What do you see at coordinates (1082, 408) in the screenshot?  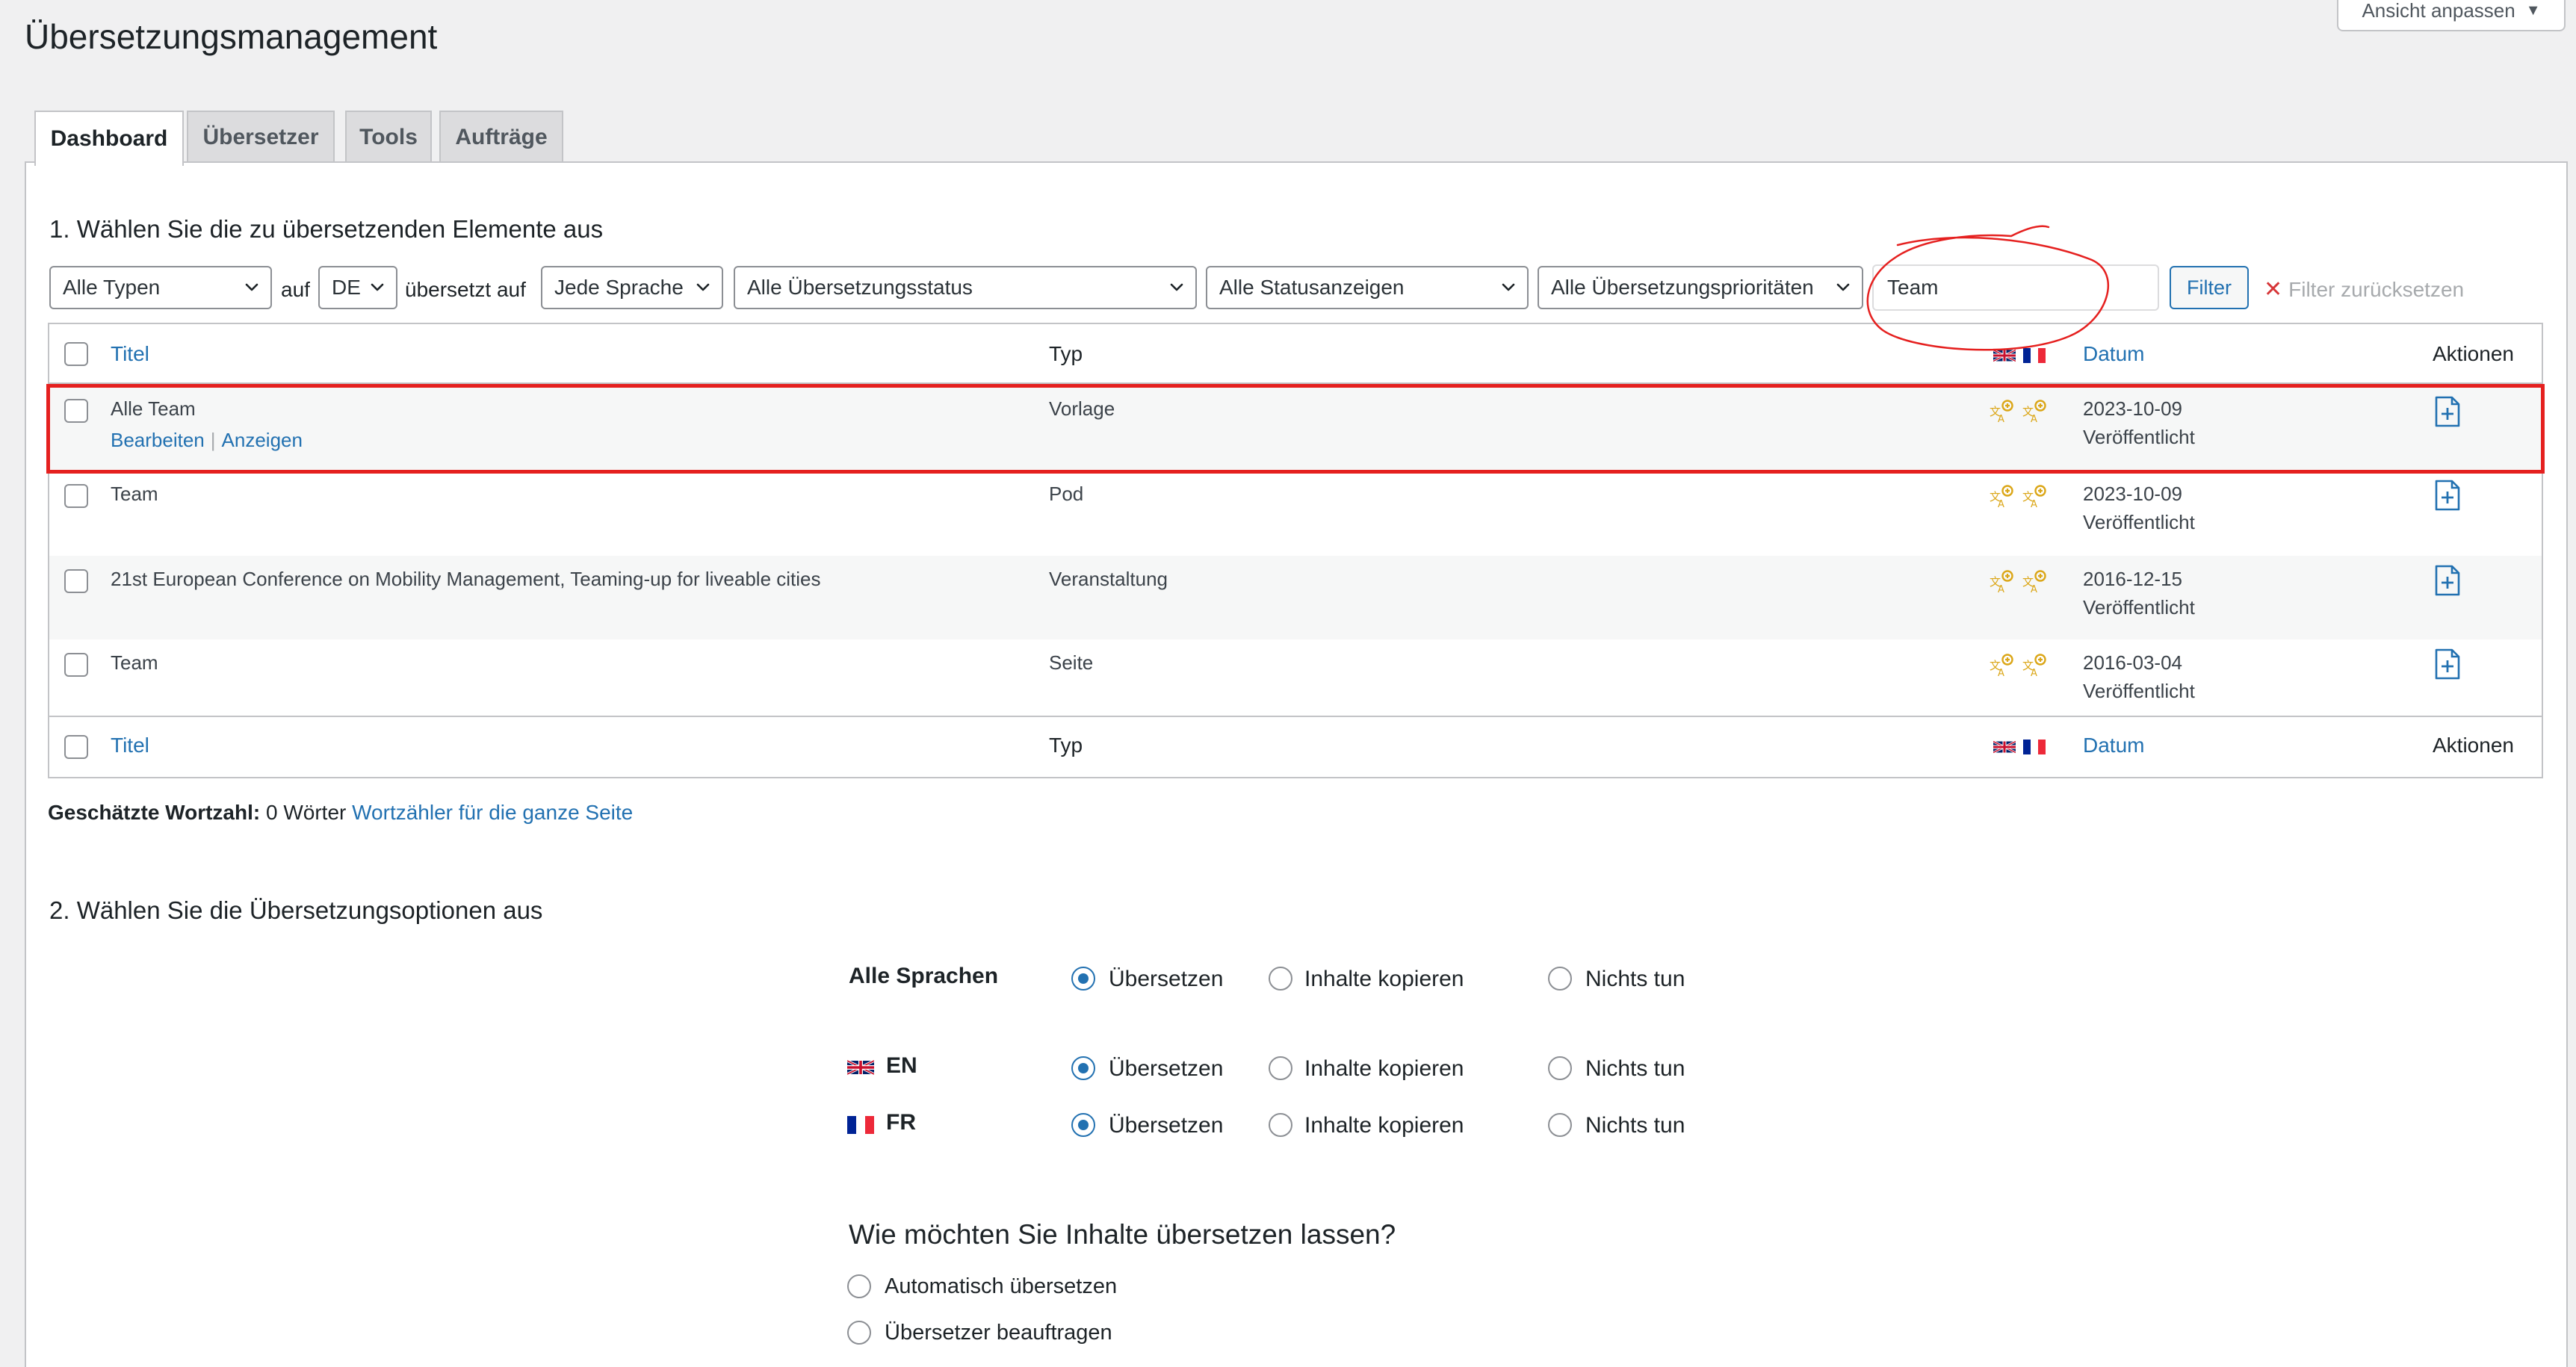 I see `row-type: Vorlage` at bounding box center [1082, 408].